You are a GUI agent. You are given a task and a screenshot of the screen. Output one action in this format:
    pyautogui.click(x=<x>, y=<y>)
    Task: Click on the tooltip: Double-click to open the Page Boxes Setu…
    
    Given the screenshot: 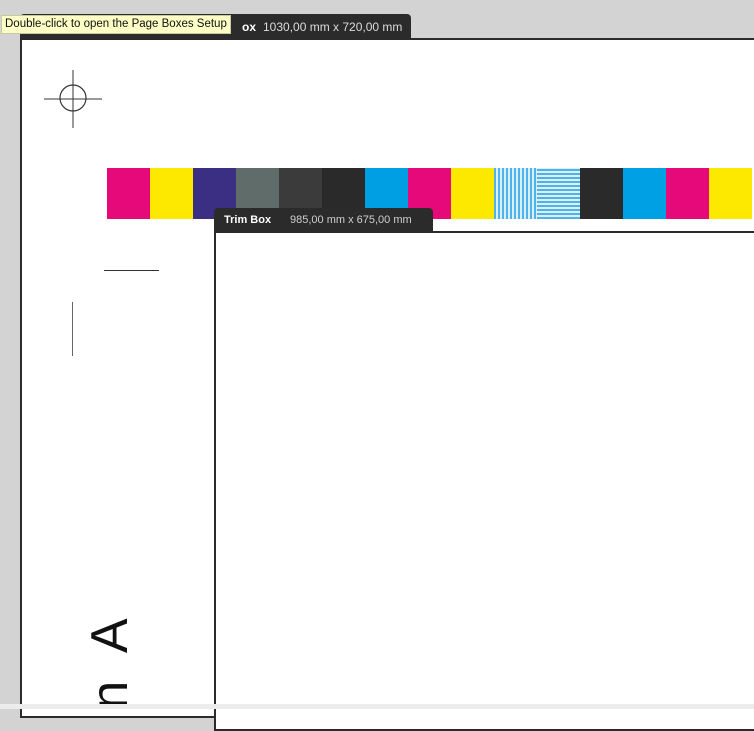 What is the action you would take?
    pyautogui.click(x=116, y=24)
    